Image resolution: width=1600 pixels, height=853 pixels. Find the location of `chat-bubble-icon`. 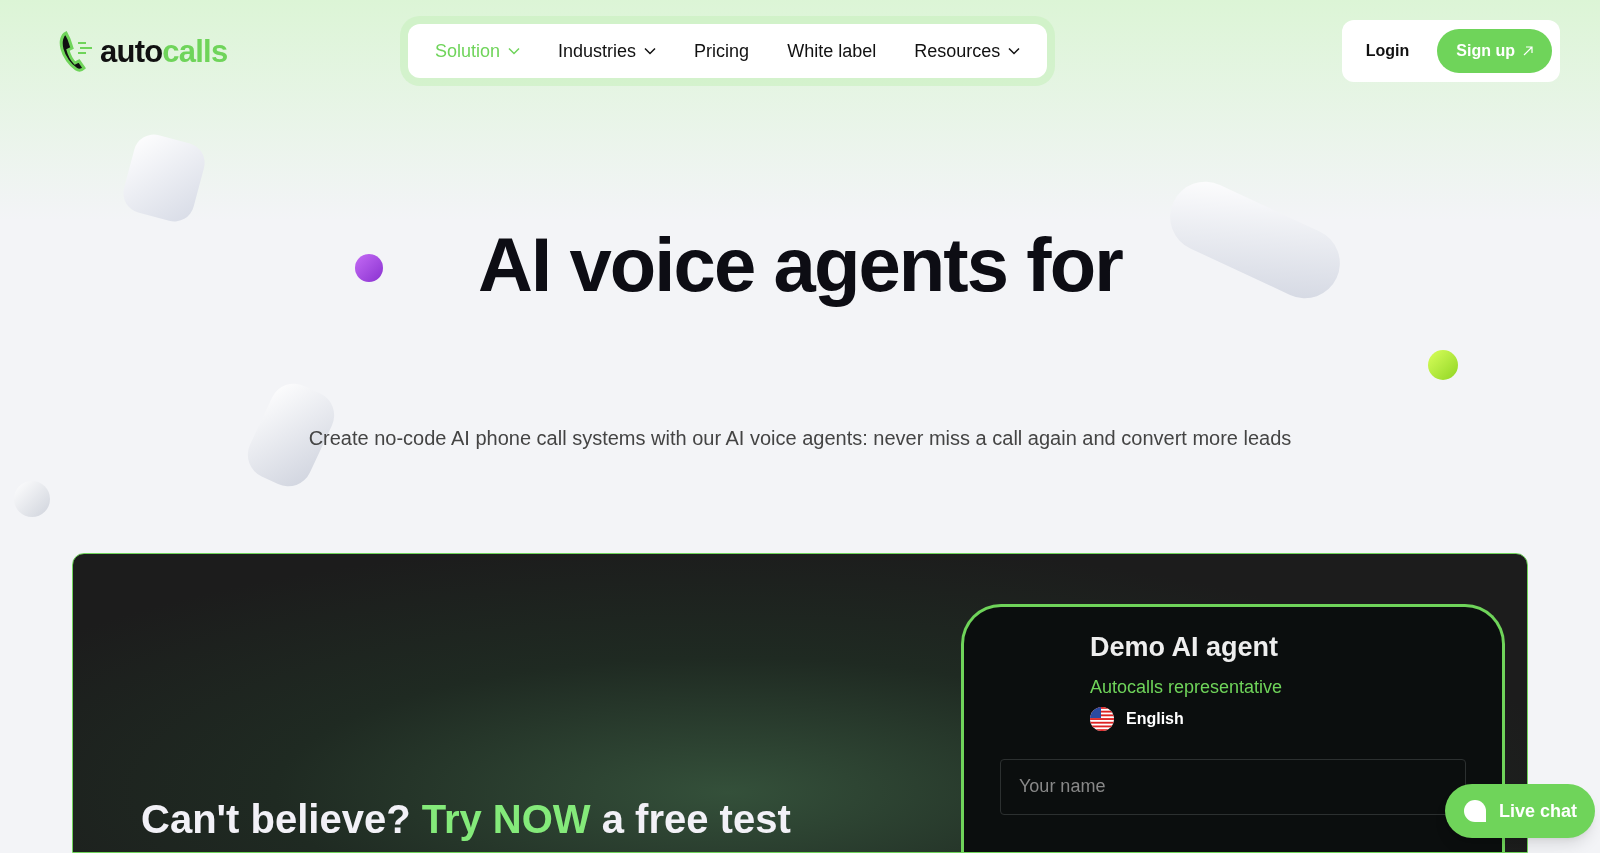

chat-bubble-icon is located at coordinates (1475, 811).